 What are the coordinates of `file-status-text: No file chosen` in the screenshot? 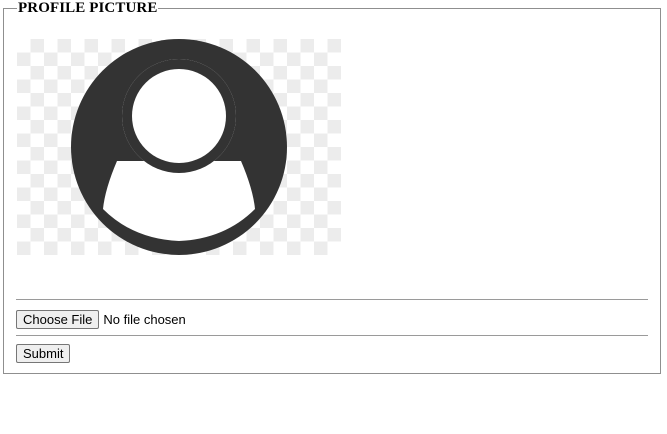 It's located at (144, 319).